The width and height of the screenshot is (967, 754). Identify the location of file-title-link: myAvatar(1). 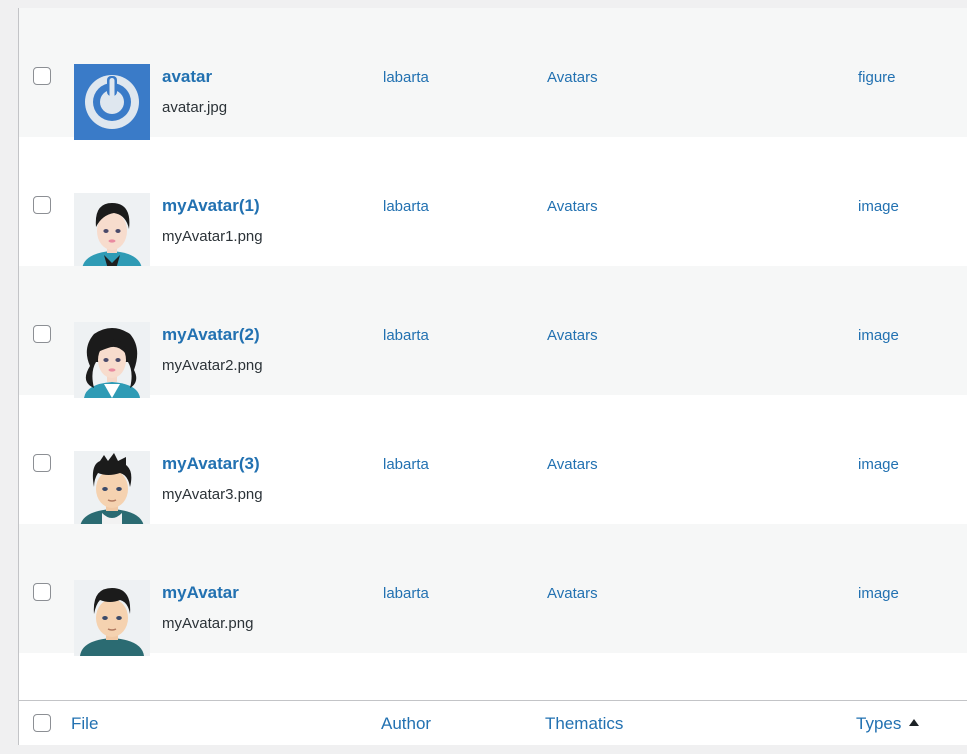
(211, 206).